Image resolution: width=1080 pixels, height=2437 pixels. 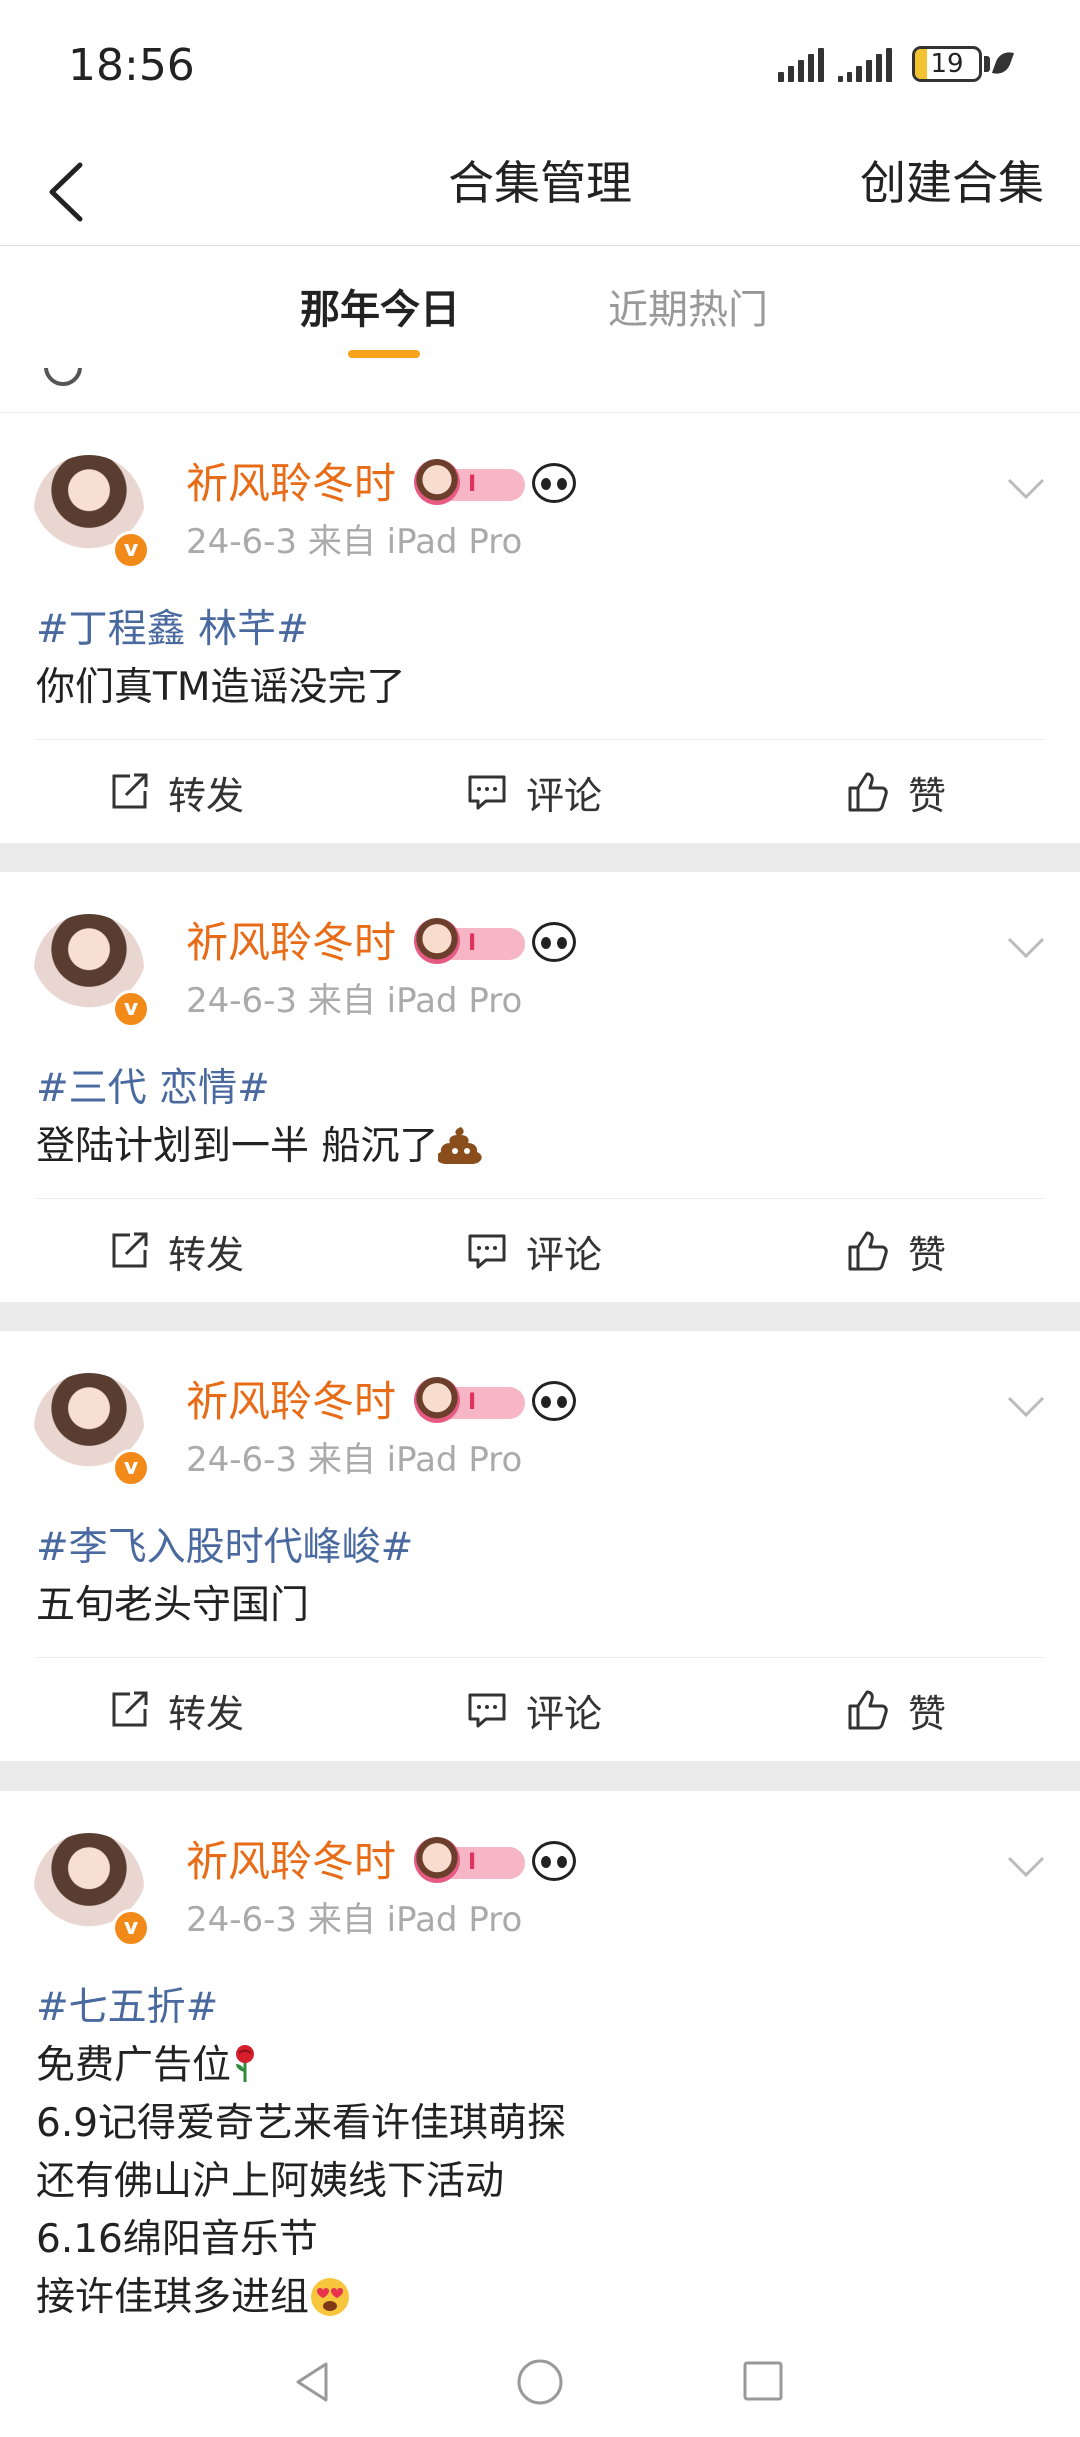 I want to click on post-line: 五旬老头守国门, so click(x=173, y=1605).